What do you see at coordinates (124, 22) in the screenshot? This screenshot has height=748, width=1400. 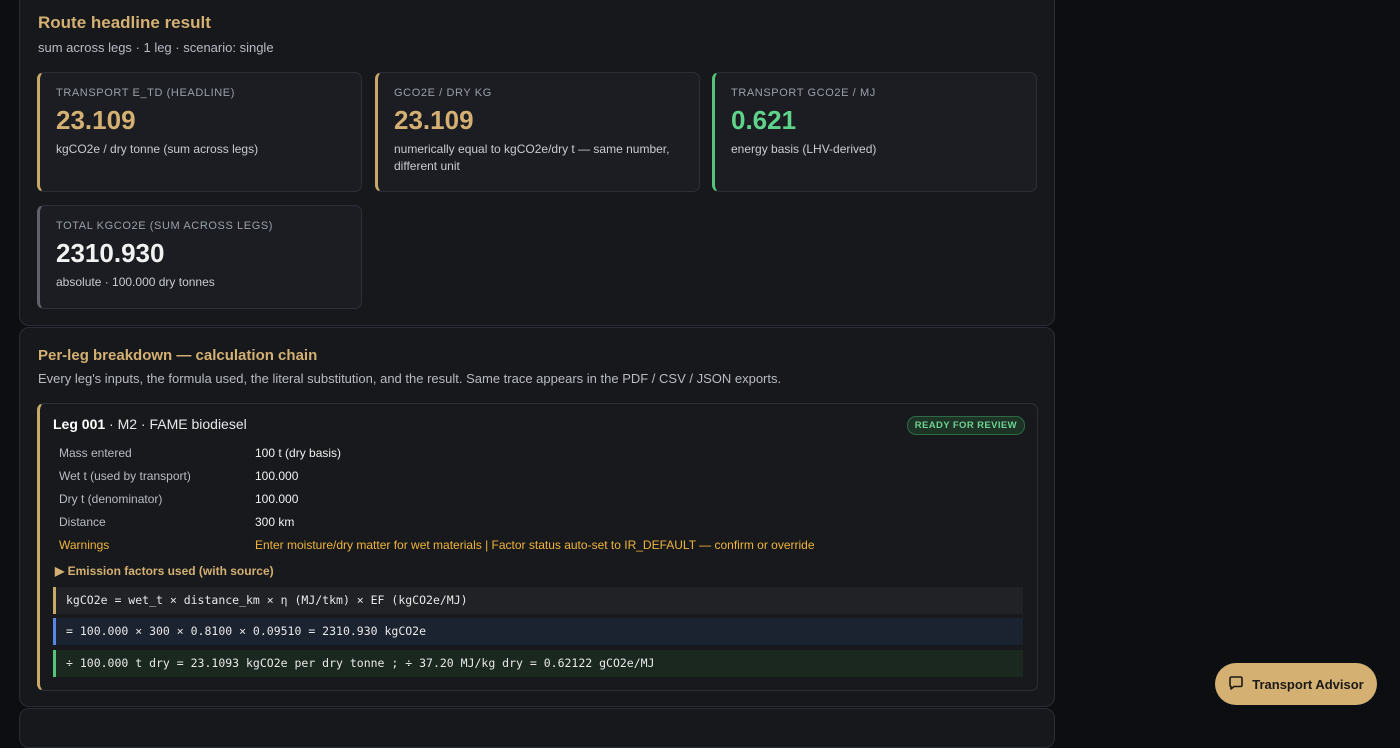 I see `headline-title: Route headline result` at bounding box center [124, 22].